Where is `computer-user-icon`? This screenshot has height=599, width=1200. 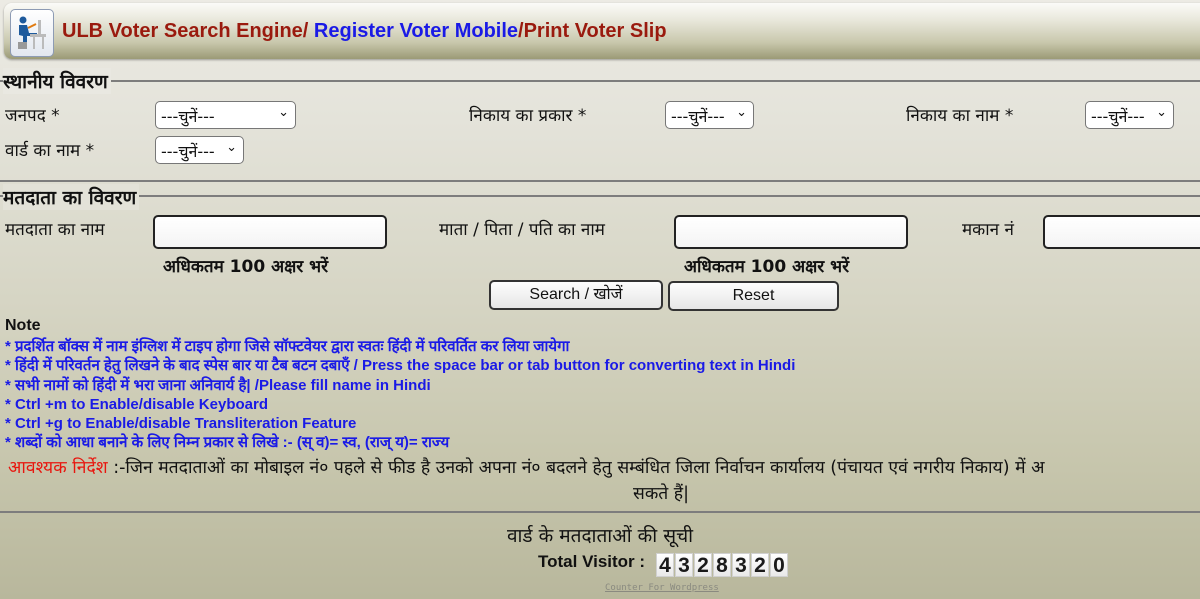 computer-user-icon is located at coordinates (32, 32).